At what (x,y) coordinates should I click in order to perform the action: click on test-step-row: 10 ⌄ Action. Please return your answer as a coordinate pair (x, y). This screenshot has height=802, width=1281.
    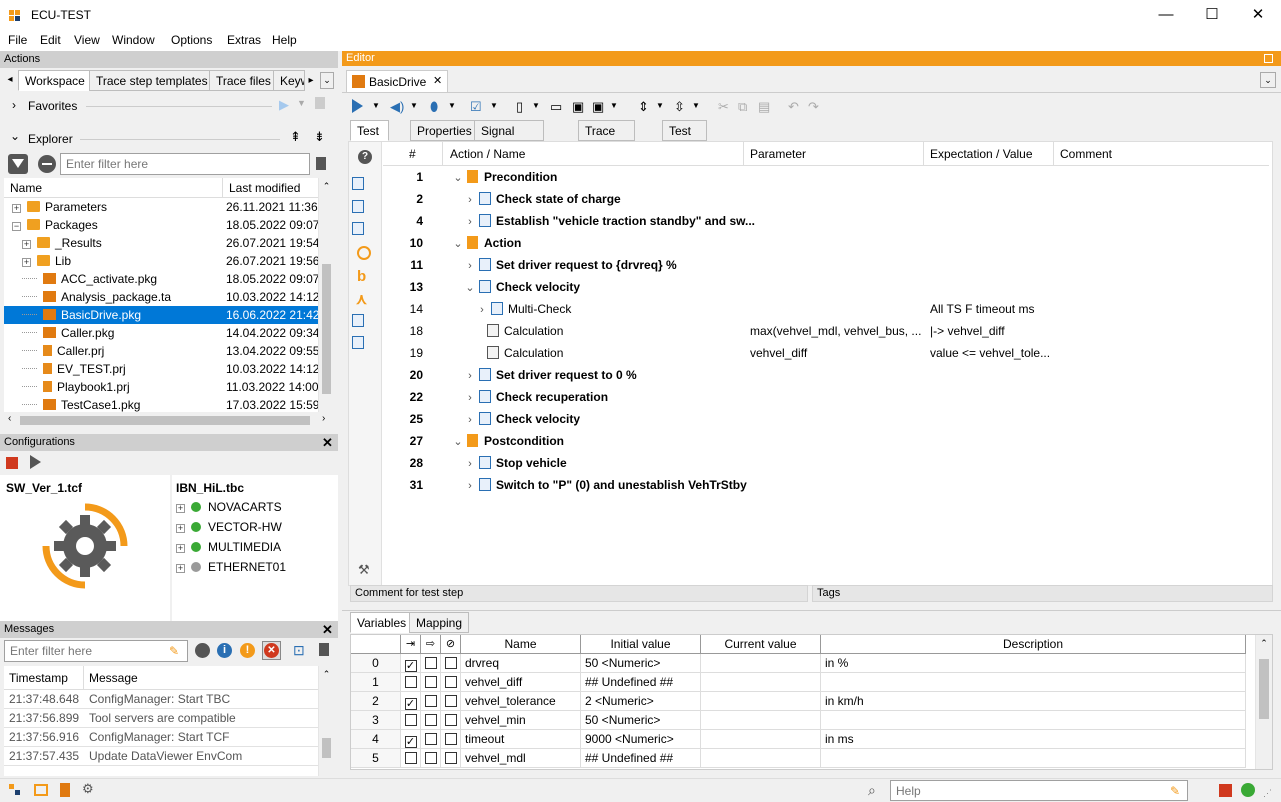
    Looking at the image, I should click on (826, 243).